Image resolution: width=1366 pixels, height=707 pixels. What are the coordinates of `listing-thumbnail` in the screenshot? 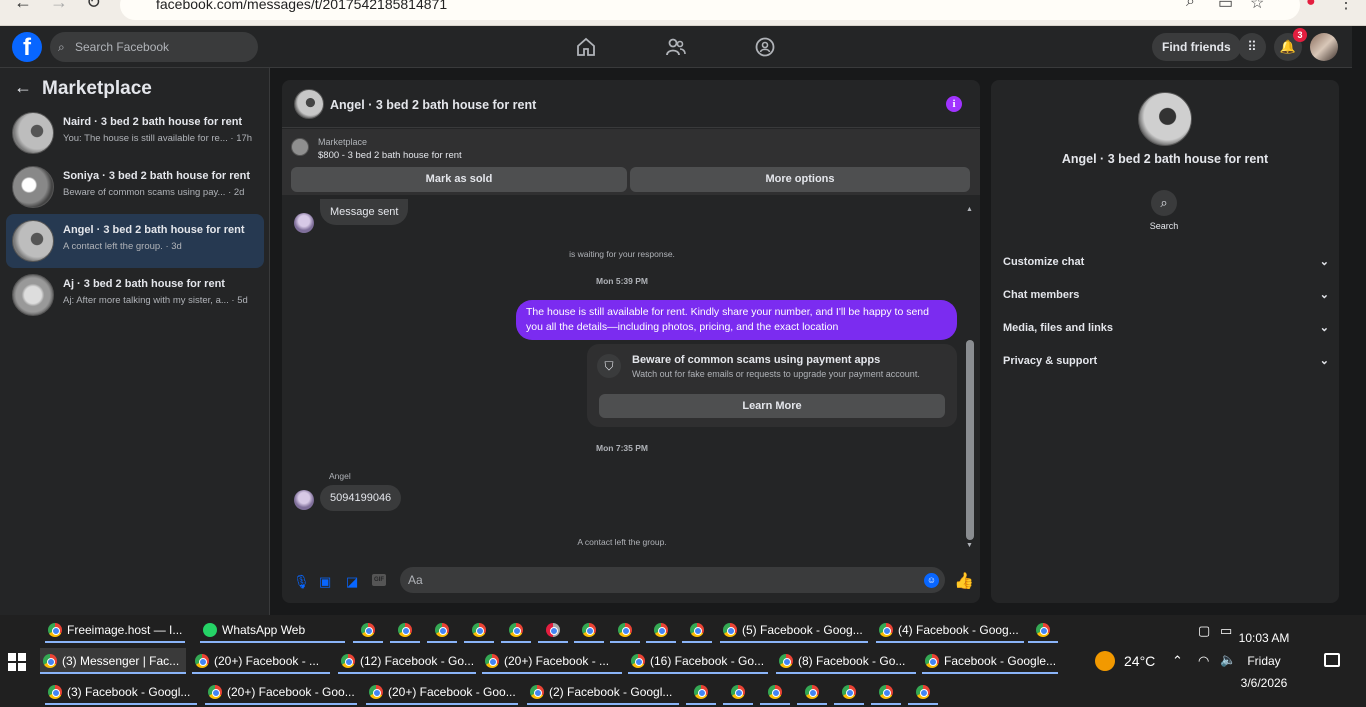 It's located at (300, 147).